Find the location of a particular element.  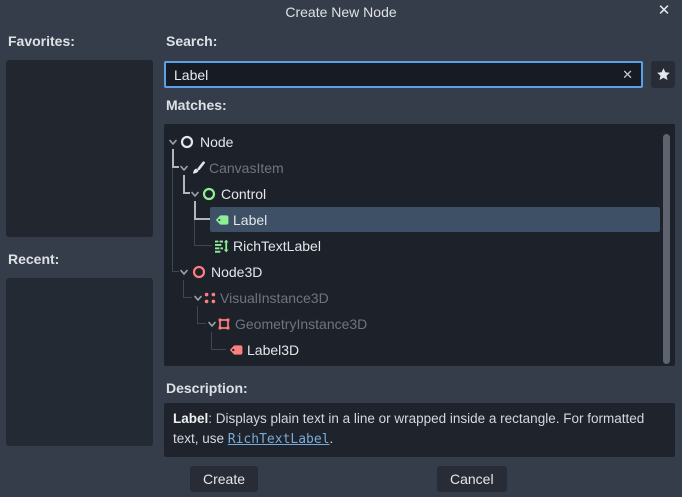

tree-item-label: Label3D is located at coordinates (273, 350).